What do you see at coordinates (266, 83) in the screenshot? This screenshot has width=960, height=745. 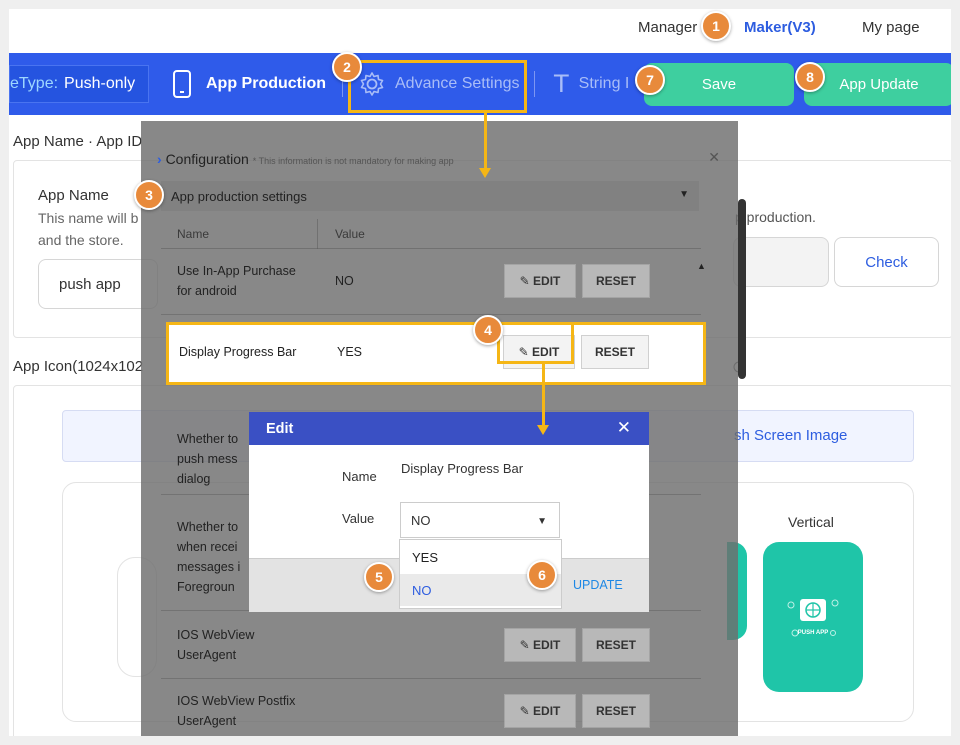 I see `tab-app-production-label: App Production` at bounding box center [266, 83].